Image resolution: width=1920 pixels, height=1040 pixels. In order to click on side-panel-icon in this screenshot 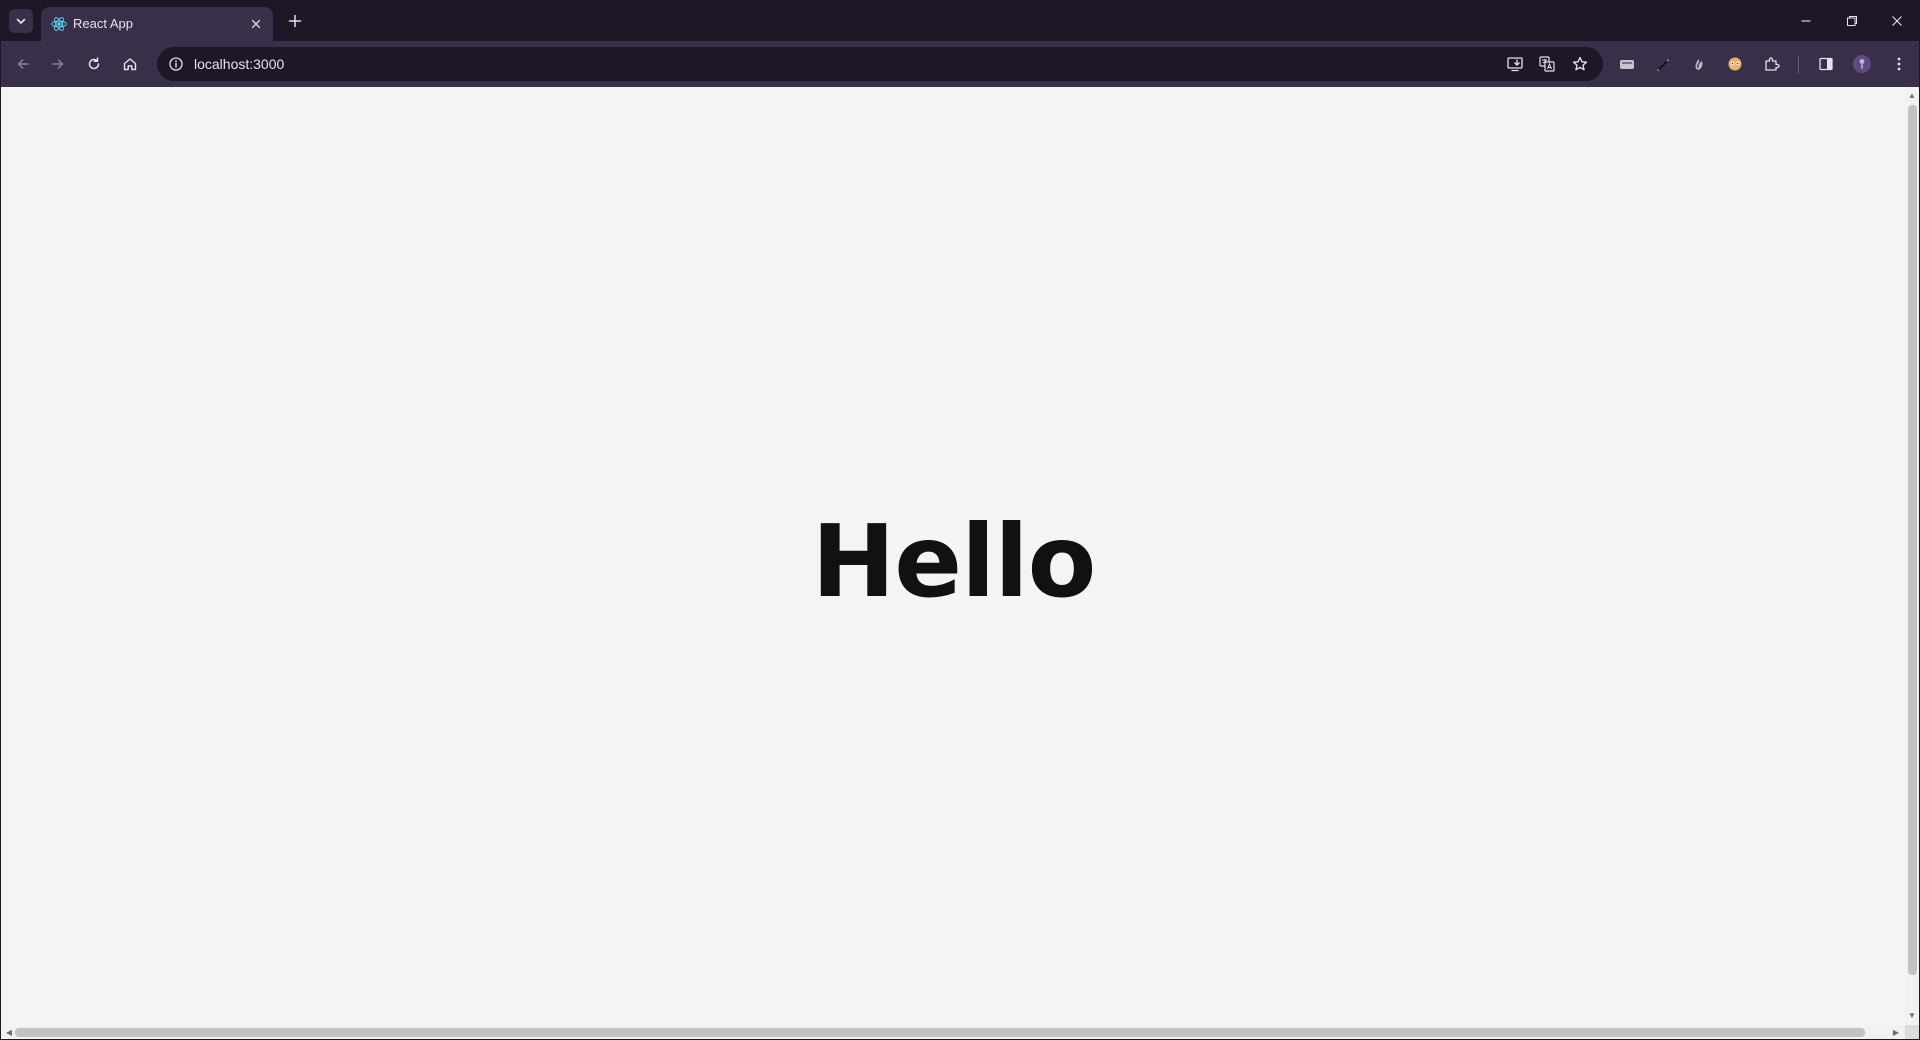, I will do `click(1826, 64)`.